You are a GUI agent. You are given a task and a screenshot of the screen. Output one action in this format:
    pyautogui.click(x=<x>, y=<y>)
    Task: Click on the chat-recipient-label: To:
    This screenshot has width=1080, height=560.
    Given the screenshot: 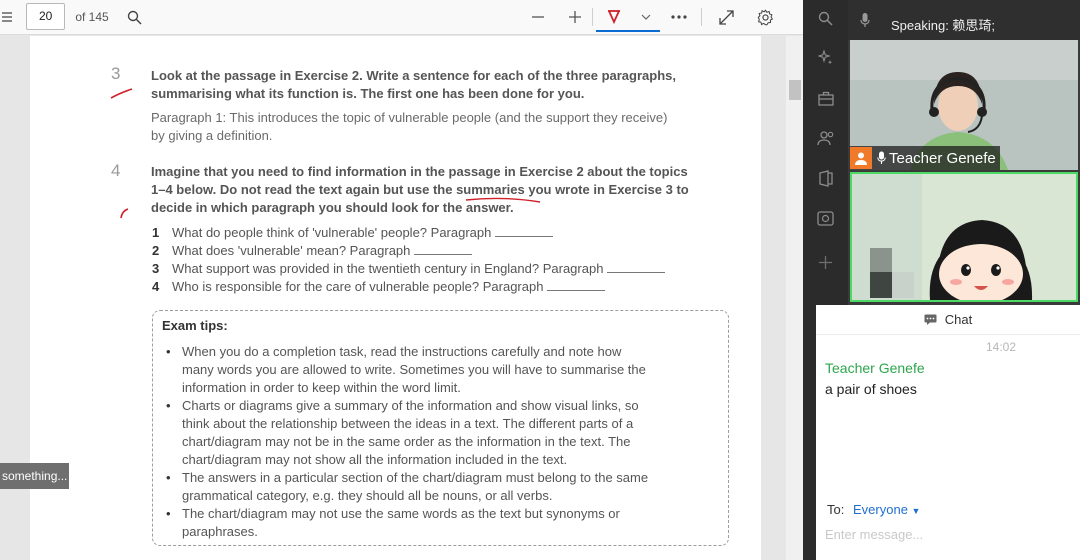 What is the action you would take?
    pyautogui.click(x=836, y=509)
    